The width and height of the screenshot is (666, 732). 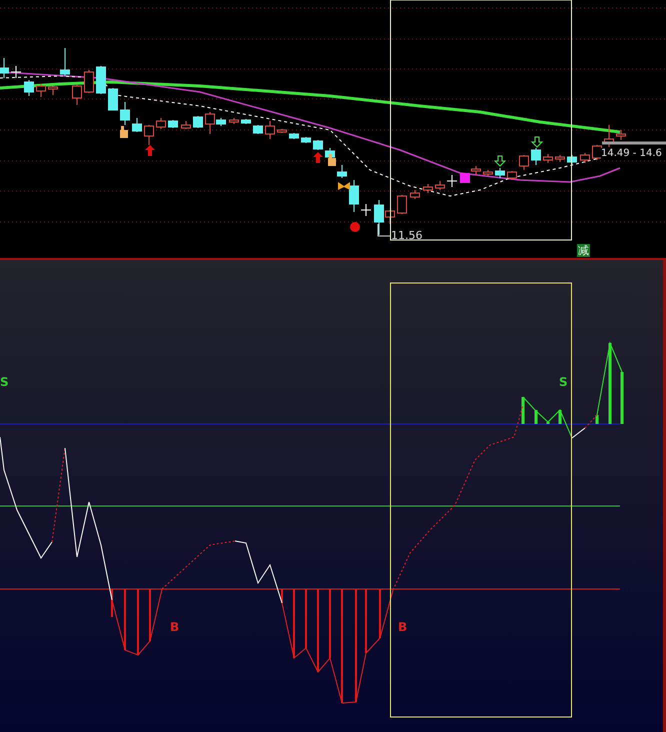 What do you see at coordinates (384, 230) in the screenshot?
I see `leader-line` at bounding box center [384, 230].